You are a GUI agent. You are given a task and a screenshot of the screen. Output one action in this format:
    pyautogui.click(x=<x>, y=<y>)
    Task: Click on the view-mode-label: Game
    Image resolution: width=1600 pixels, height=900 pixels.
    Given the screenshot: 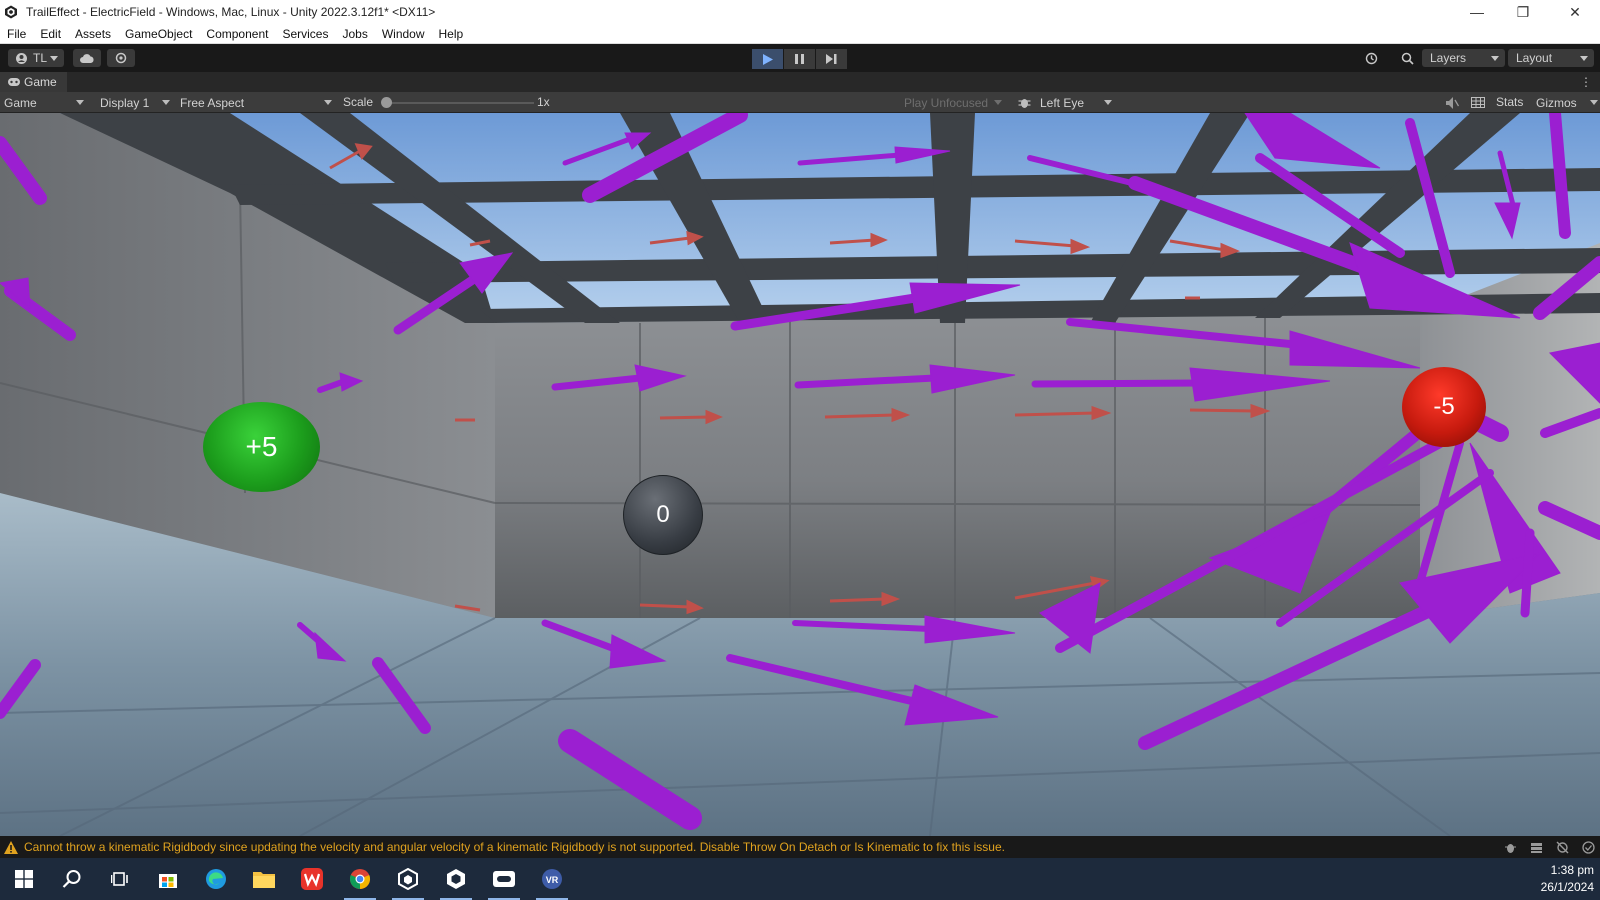 What is the action you would take?
    pyautogui.click(x=20, y=102)
    